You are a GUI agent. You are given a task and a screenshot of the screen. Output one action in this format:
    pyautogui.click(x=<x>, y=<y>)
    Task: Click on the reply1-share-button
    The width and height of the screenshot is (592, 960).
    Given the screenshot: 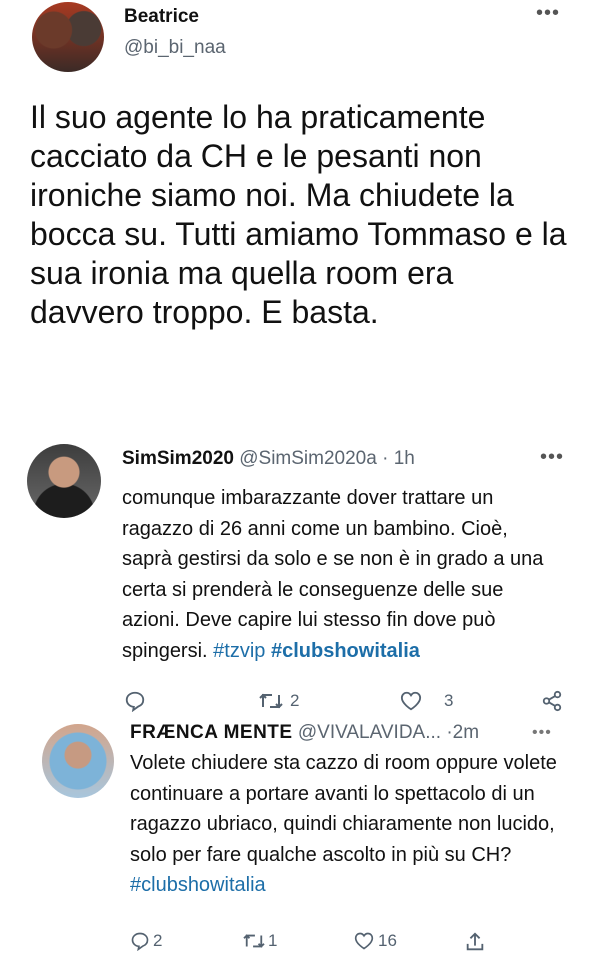 What is the action you would take?
    pyautogui.click(x=552, y=701)
    